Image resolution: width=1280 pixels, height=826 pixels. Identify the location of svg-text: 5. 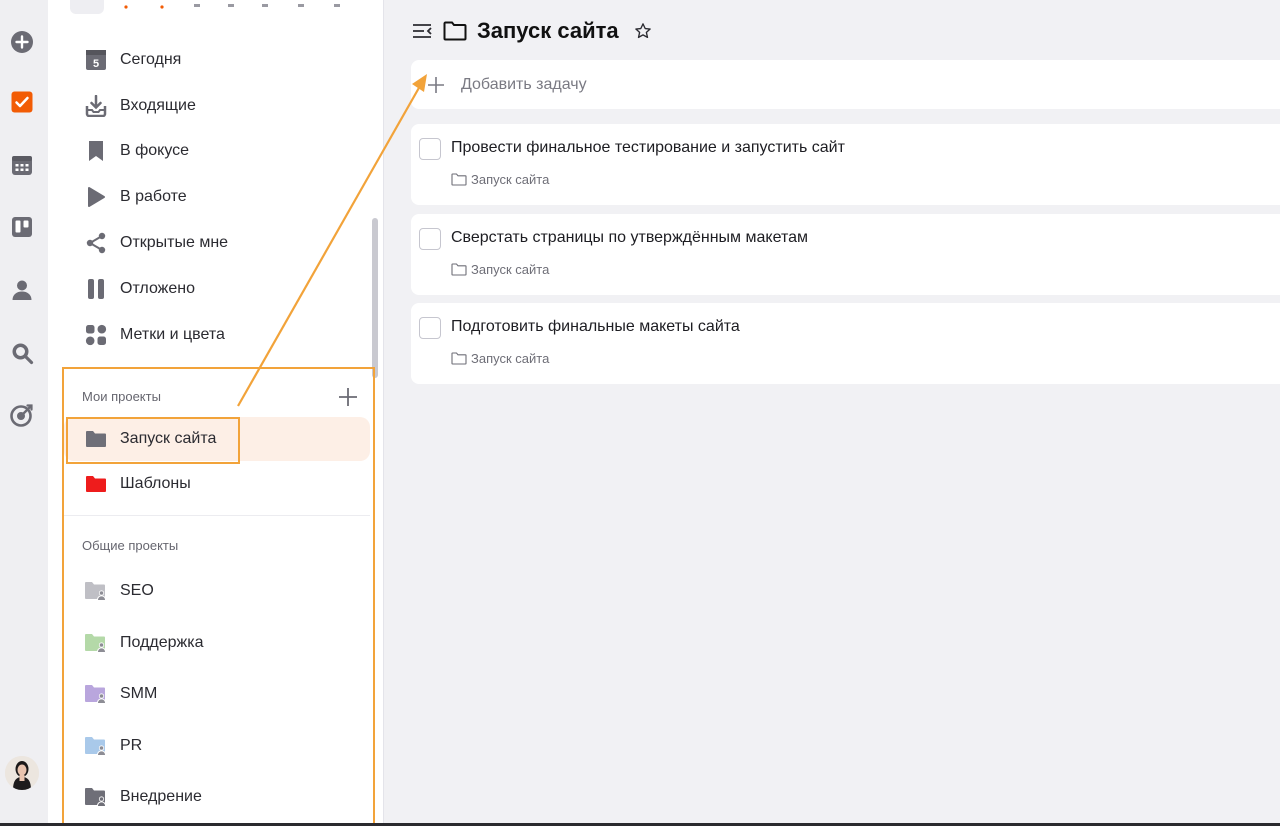
(96, 64).